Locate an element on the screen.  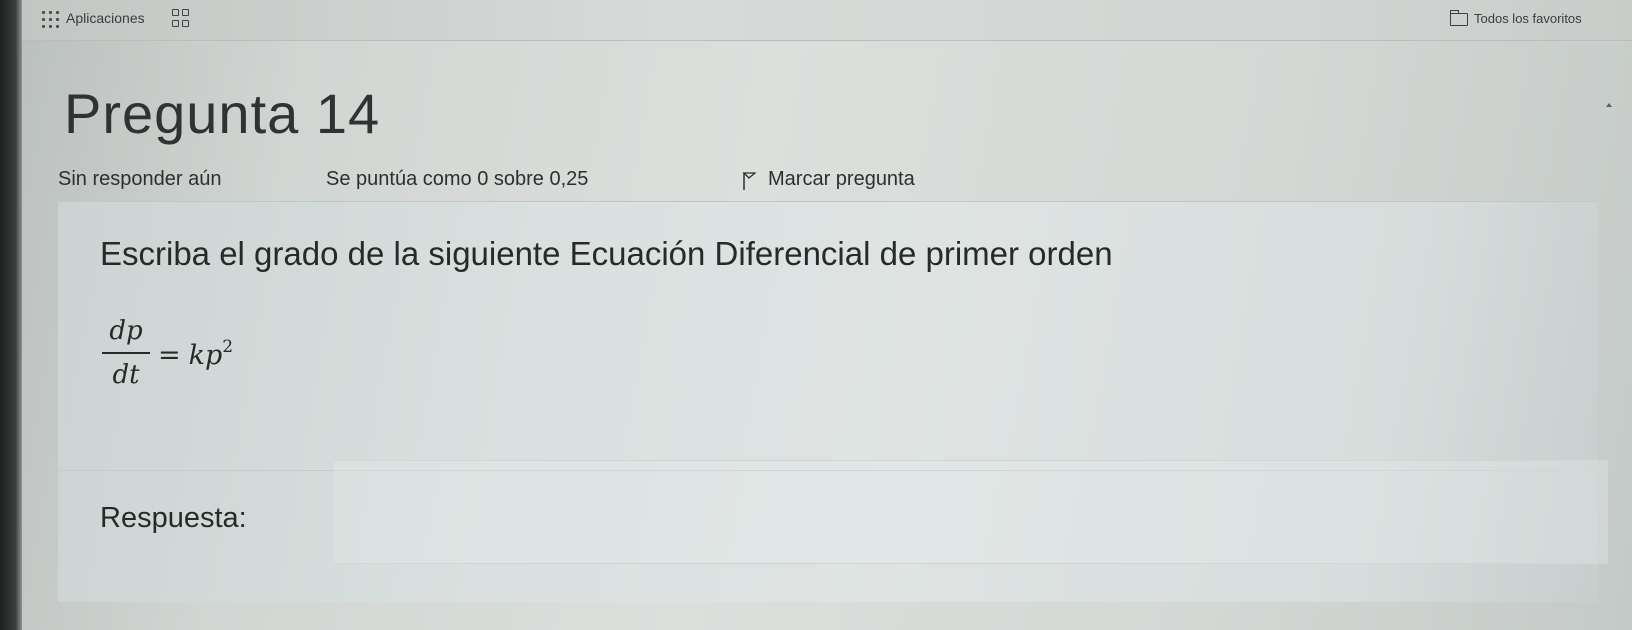
differential-equation: dp dt = kp2 is located at coordinates (212, 364).